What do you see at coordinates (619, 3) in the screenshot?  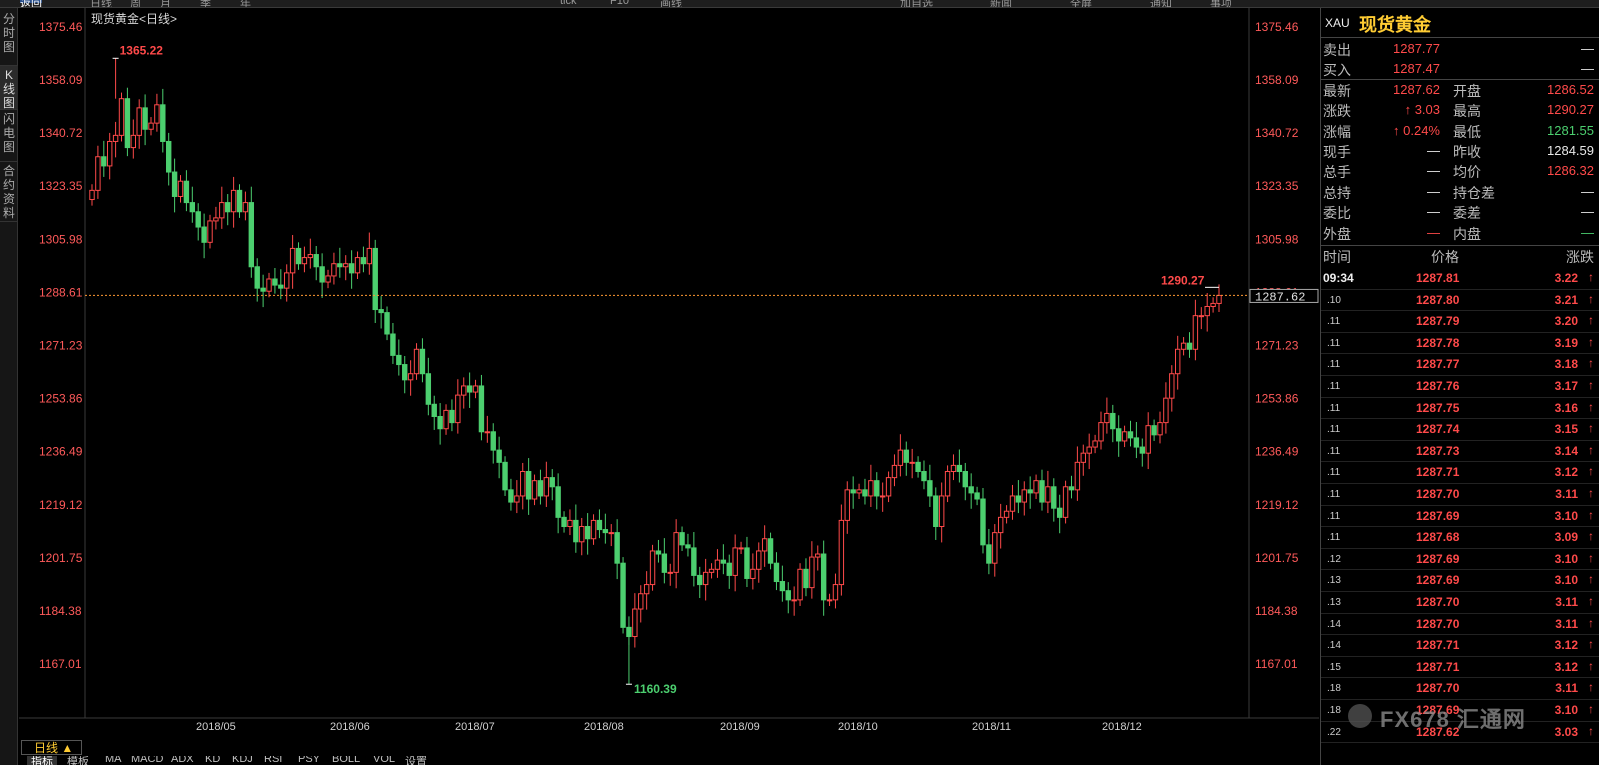 I see `toolbar-item-7: F10` at bounding box center [619, 3].